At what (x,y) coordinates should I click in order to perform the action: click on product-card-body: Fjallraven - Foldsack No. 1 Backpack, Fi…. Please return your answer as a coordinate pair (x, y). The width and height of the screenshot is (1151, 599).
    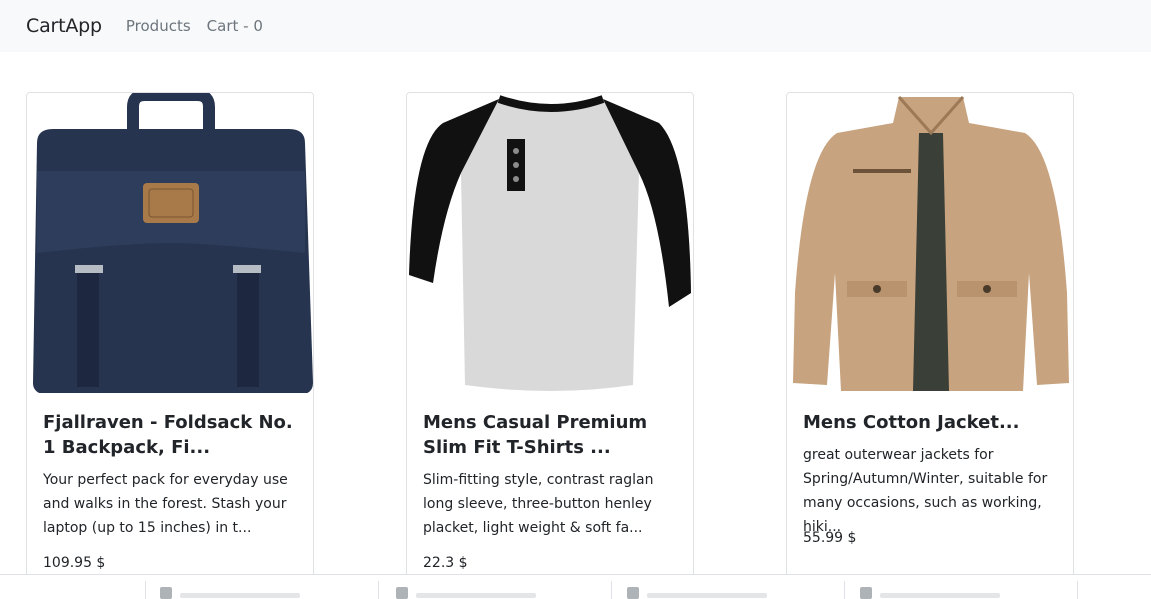
    Looking at the image, I should click on (170, 484).